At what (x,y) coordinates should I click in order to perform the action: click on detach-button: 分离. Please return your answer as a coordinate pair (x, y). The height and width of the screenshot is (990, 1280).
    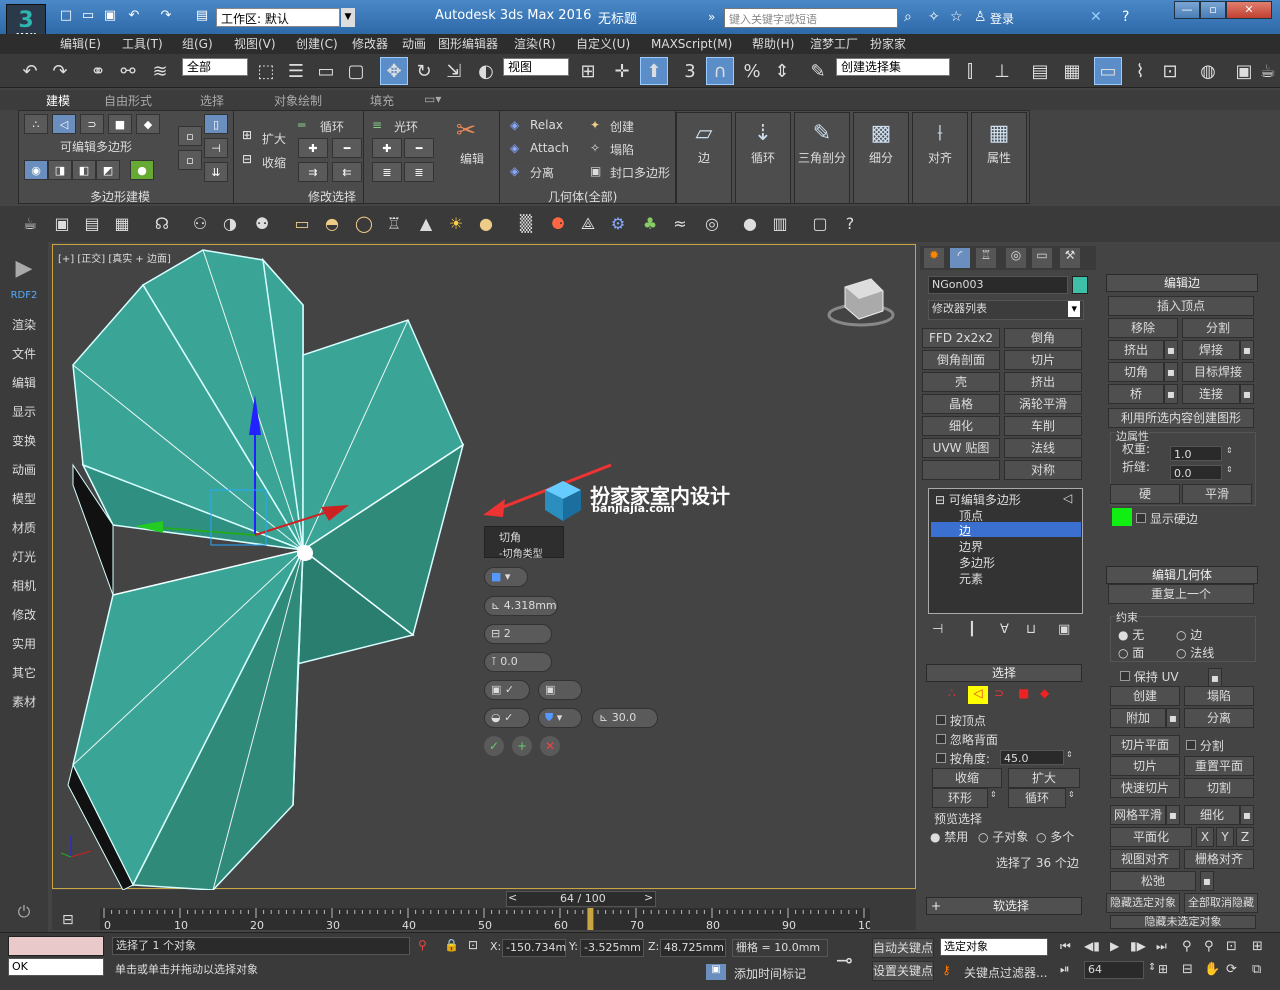
    Looking at the image, I should click on (542, 172).